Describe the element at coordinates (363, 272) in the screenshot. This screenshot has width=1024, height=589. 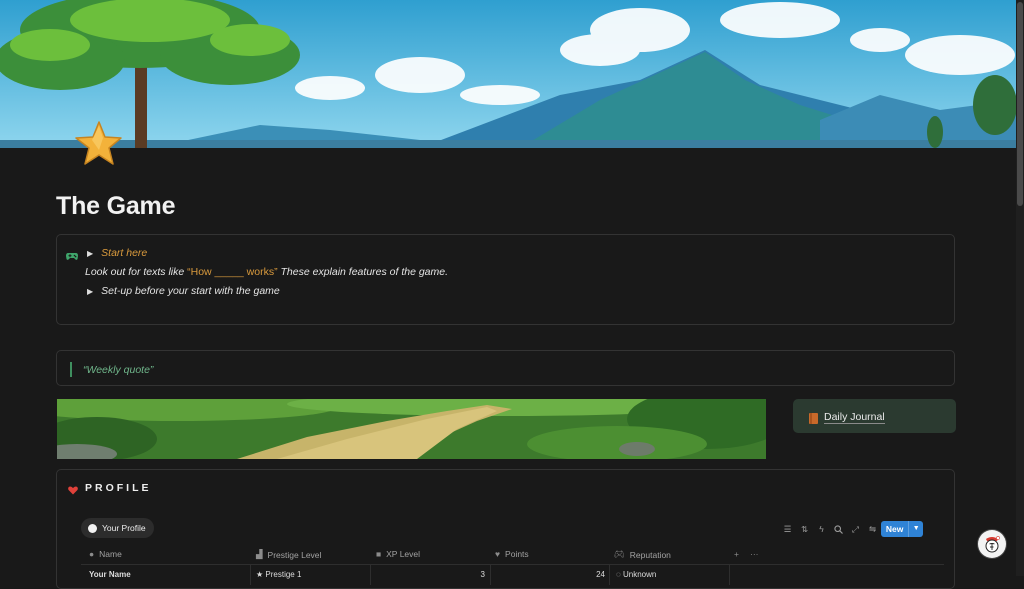
I see `hint-suffix: These explain features of the game.` at that location.